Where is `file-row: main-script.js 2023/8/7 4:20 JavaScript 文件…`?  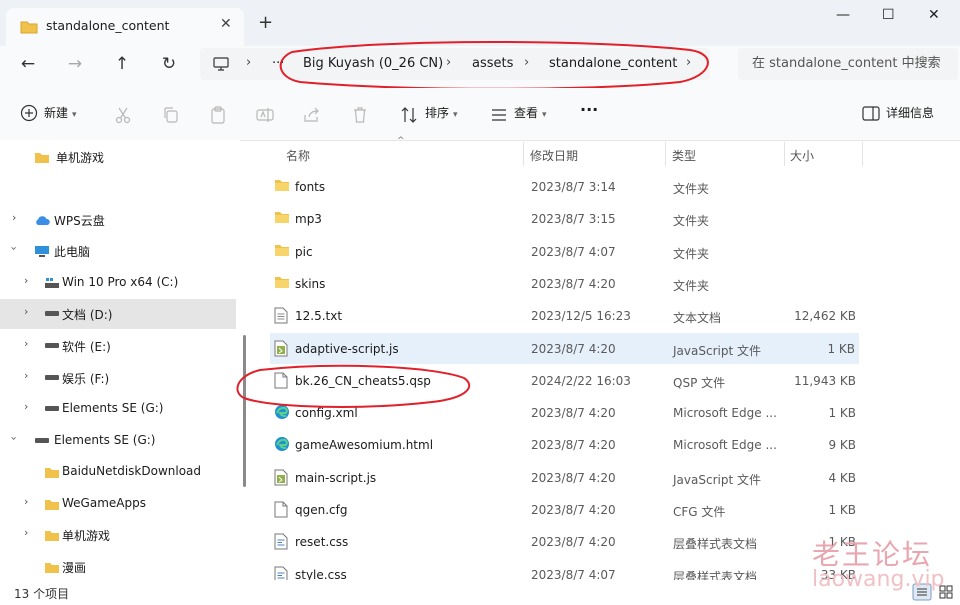
file-row: main-script.js 2023/8/7 4:20 JavaScript 文件… is located at coordinates (555, 477).